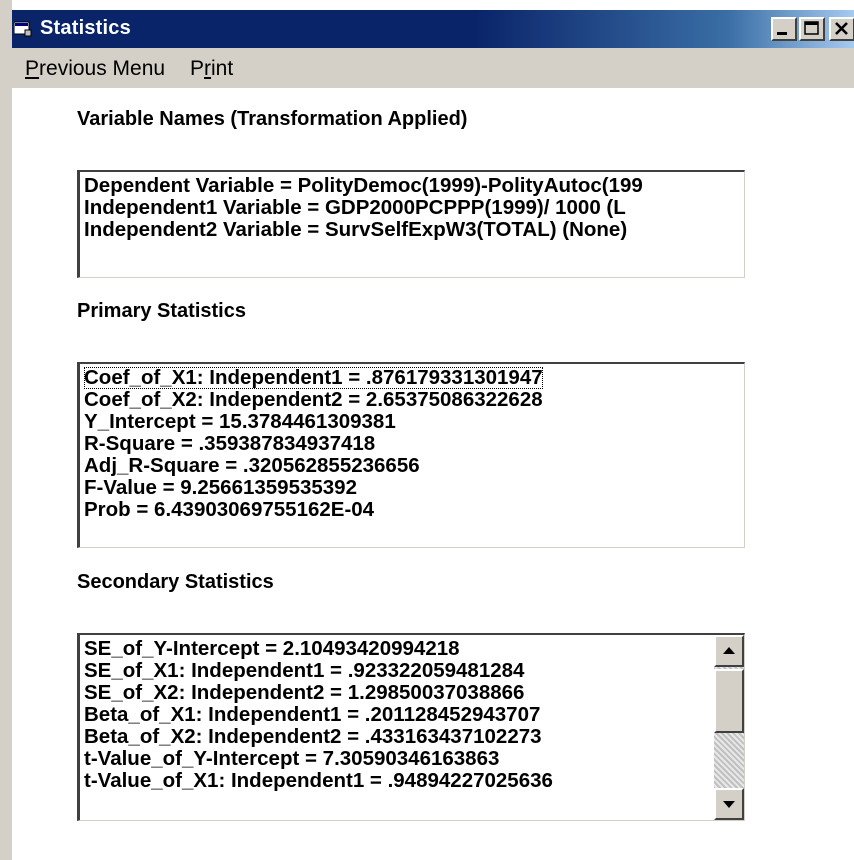 The image size is (854, 860). Describe the element at coordinates (784, 29) in the screenshot. I see `minimize-button` at that location.